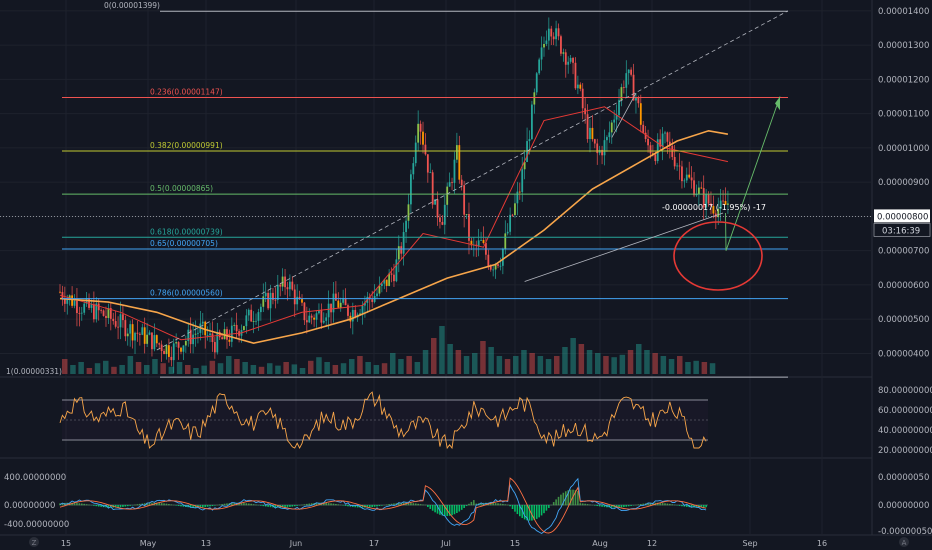 This screenshot has height=550, width=932. I want to click on fib-level-label: 0.5(0.00000865), so click(181, 188).